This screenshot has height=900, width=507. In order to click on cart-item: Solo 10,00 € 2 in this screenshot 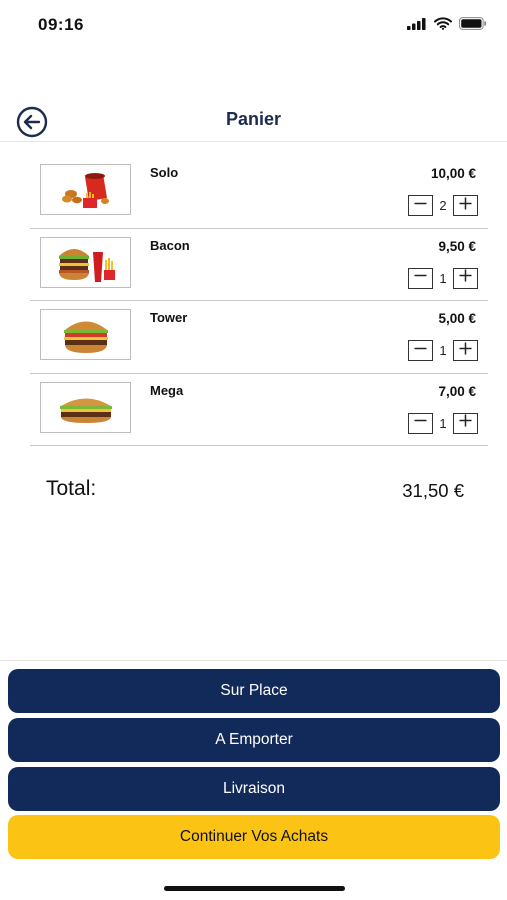, I will do `click(259, 192)`.